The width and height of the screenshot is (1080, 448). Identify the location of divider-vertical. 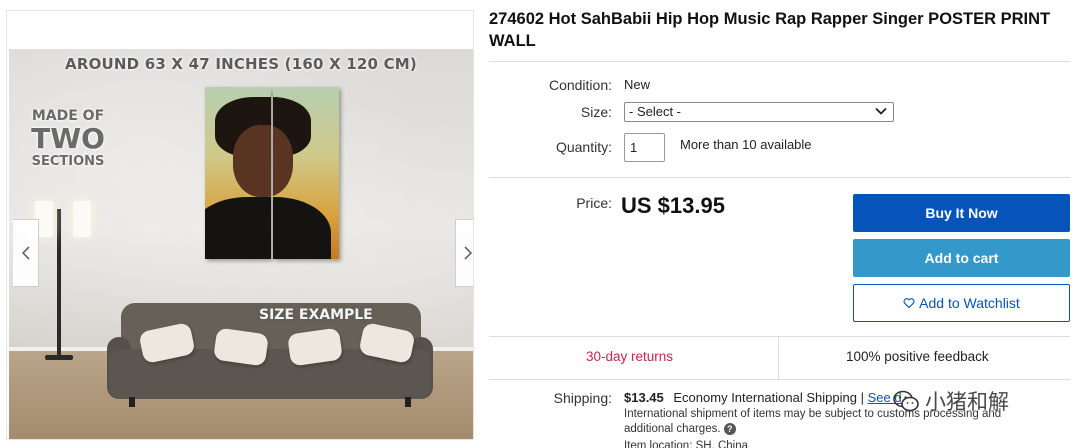
(778, 358).